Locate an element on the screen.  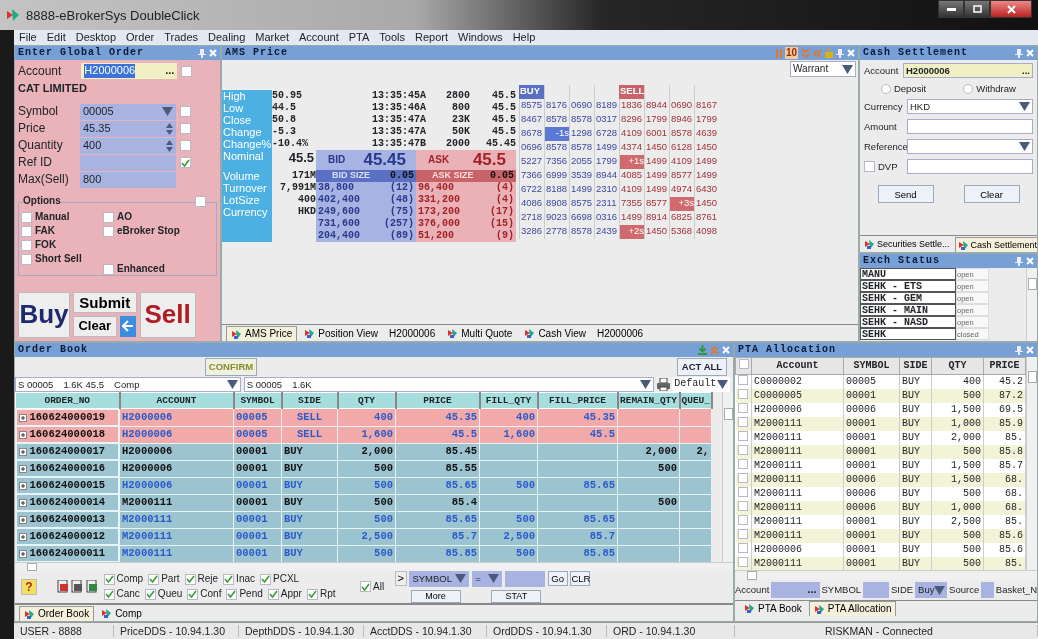
help-button: ? is located at coordinates (29, 586).